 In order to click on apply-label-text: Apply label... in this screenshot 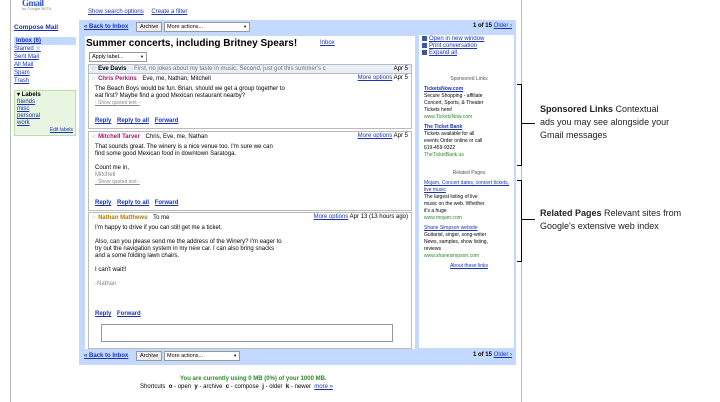, I will do `click(108, 57)`.